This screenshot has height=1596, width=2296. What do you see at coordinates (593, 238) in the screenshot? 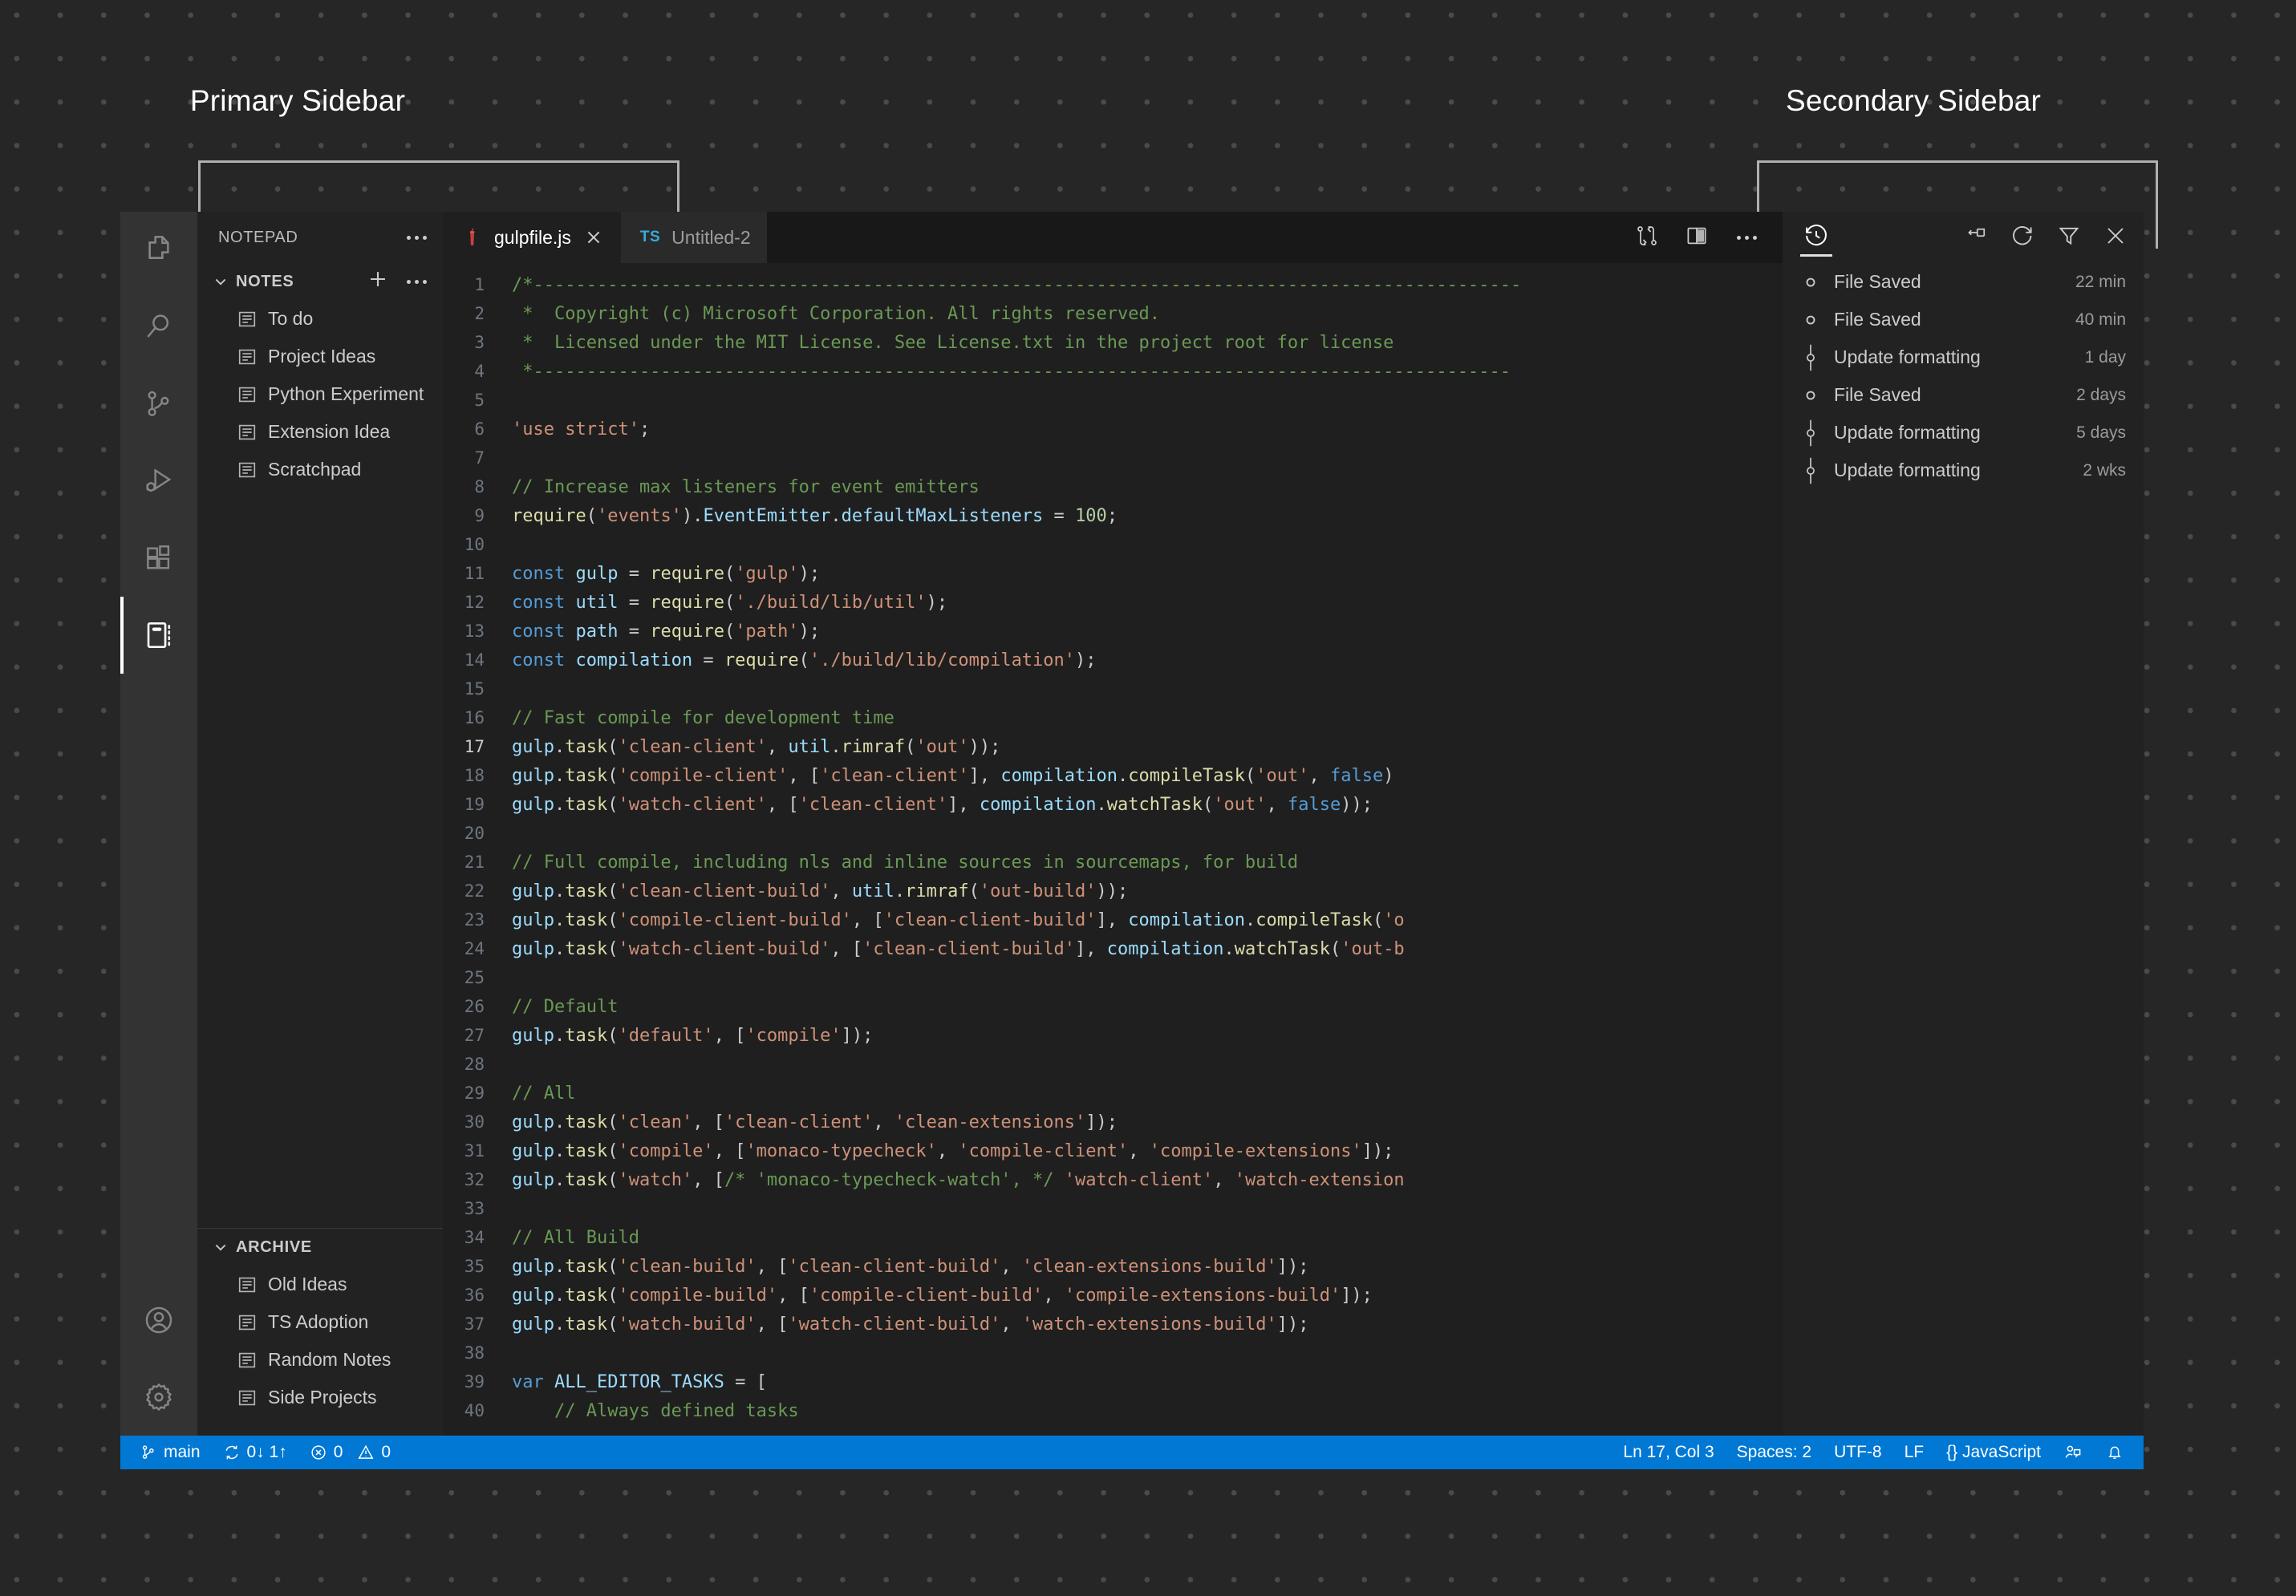
I see `close-icon` at bounding box center [593, 238].